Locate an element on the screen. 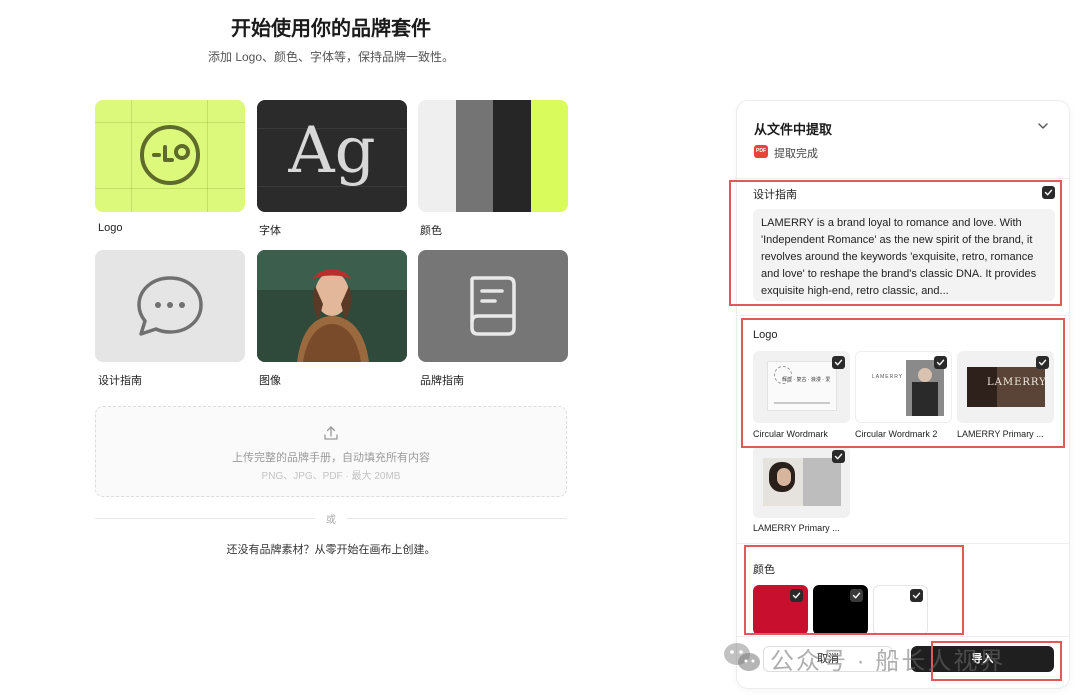 The image size is (1080, 699). color-card is located at coordinates (493, 156).